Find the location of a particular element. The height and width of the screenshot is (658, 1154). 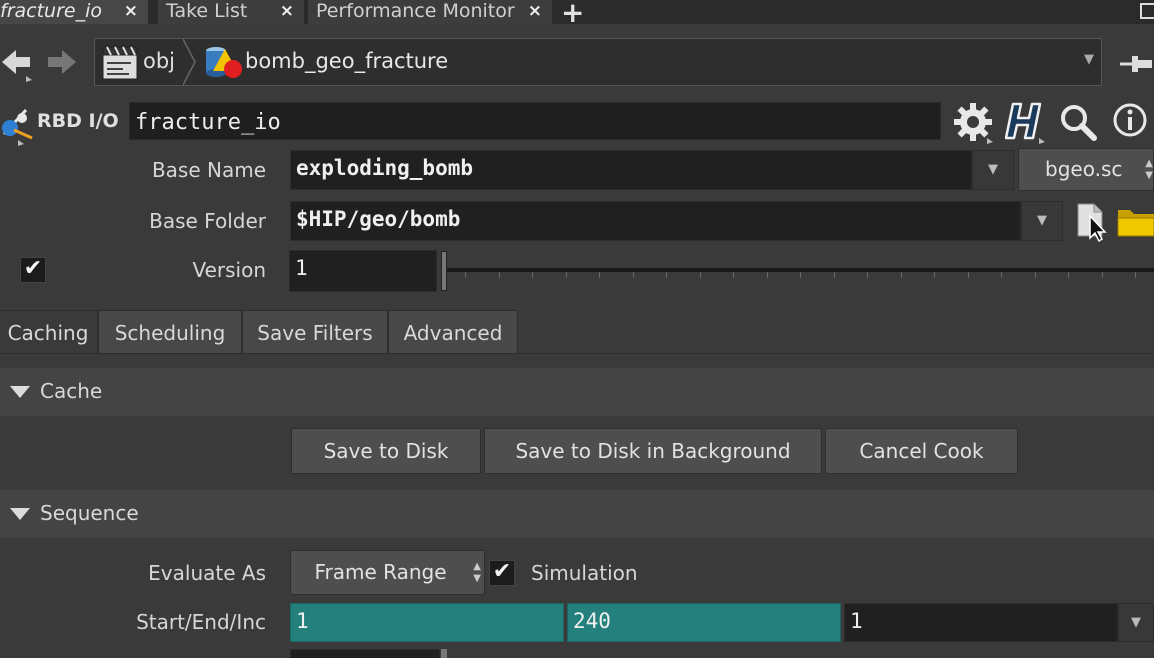

sequence-section-header: Sequence is located at coordinates (577, 514).